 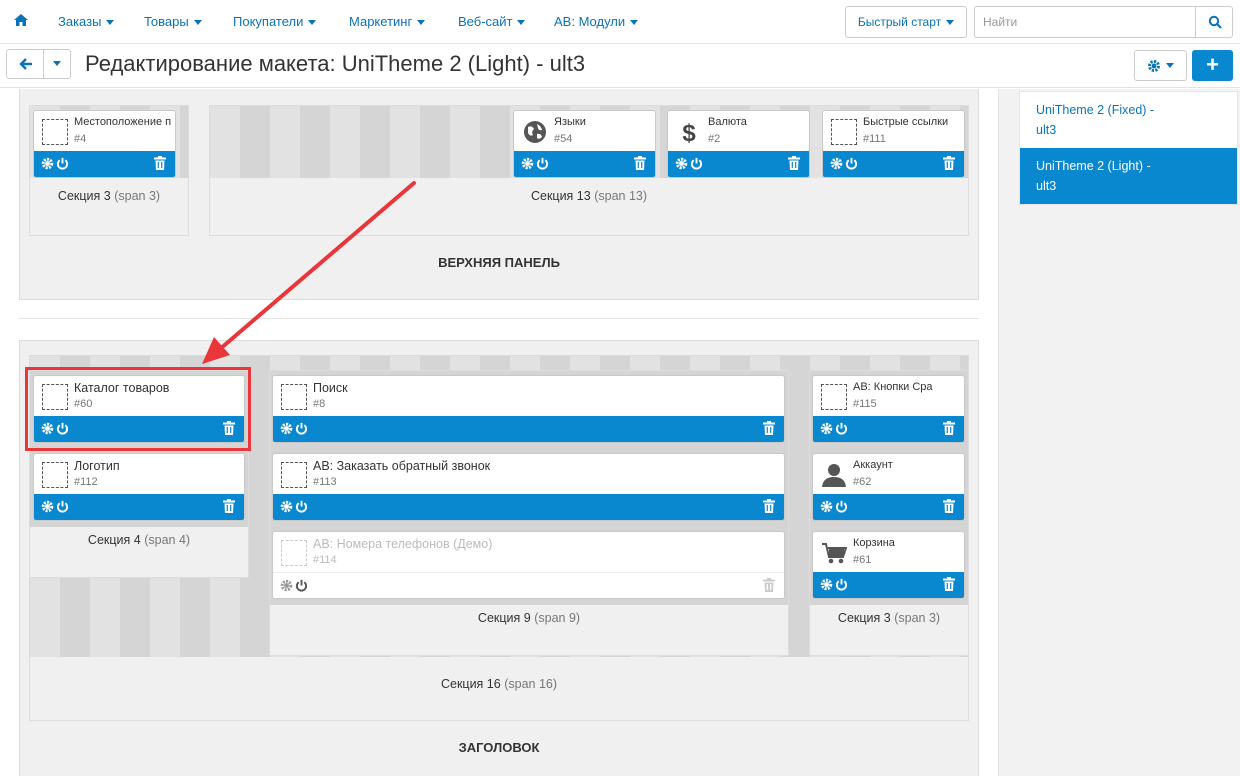 What do you see at coordinates (874, 543) in the screenshot?
I see `block-name: Корзина` at bounding box center [874, 543].